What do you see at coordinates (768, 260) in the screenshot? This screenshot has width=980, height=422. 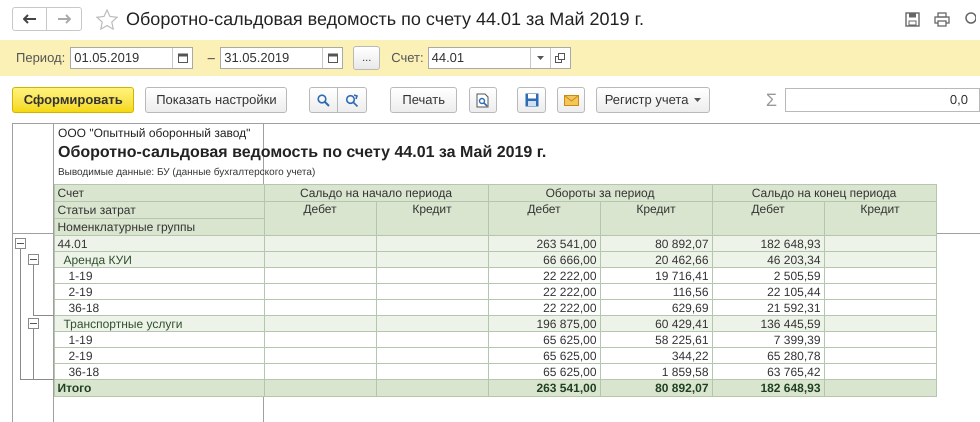 I see `amount-cell: 46 203,34` at bounding box center [768, 260].